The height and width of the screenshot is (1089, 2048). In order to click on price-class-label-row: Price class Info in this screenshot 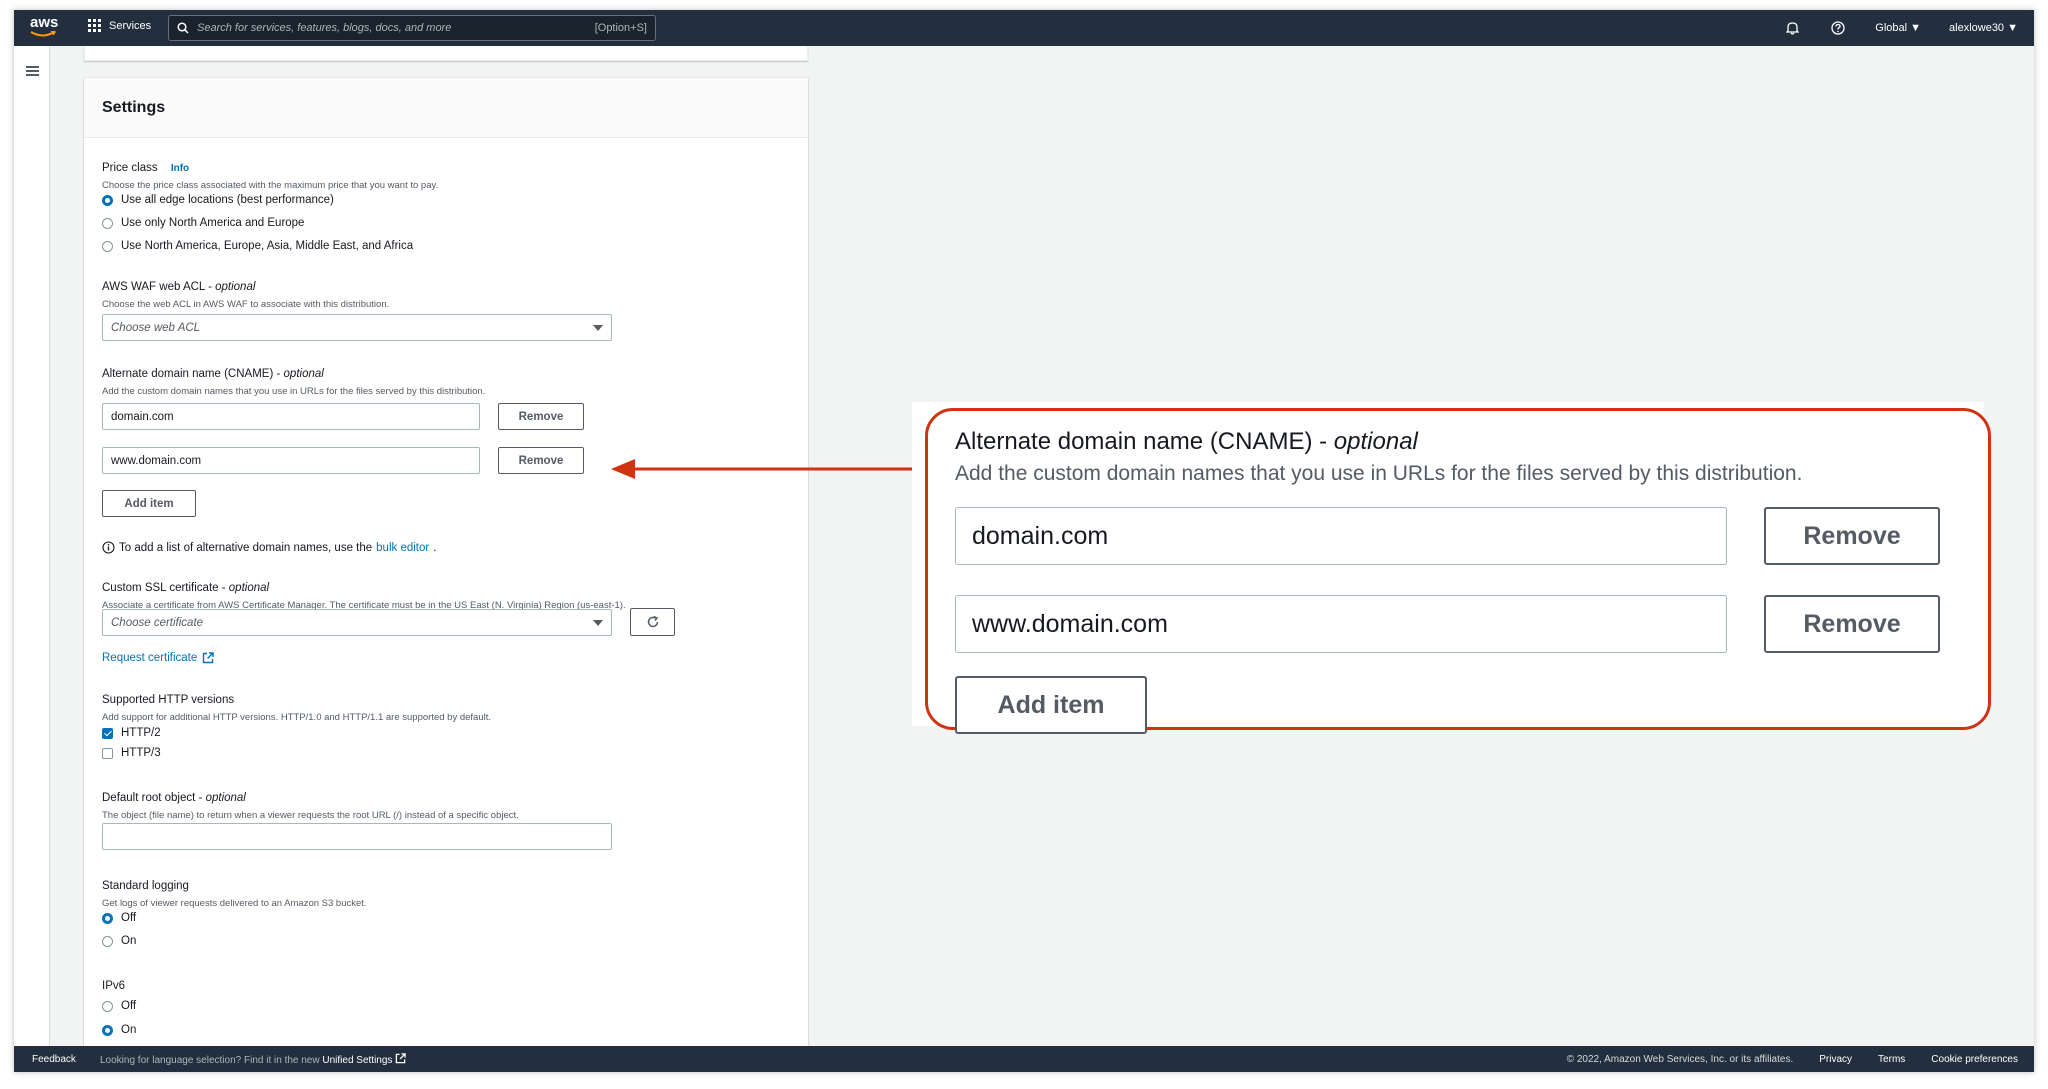, I will do `click(145, 168)`.